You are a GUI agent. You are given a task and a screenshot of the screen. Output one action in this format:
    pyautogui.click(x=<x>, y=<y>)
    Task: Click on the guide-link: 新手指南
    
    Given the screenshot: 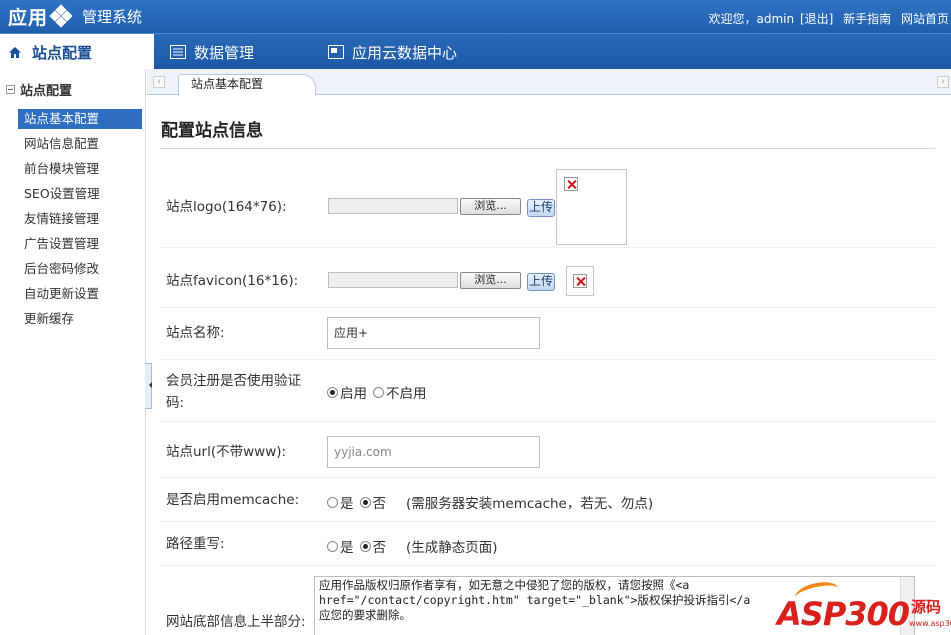 What is the action you would take?
    pyautogui.click(x=867, y=19)
    